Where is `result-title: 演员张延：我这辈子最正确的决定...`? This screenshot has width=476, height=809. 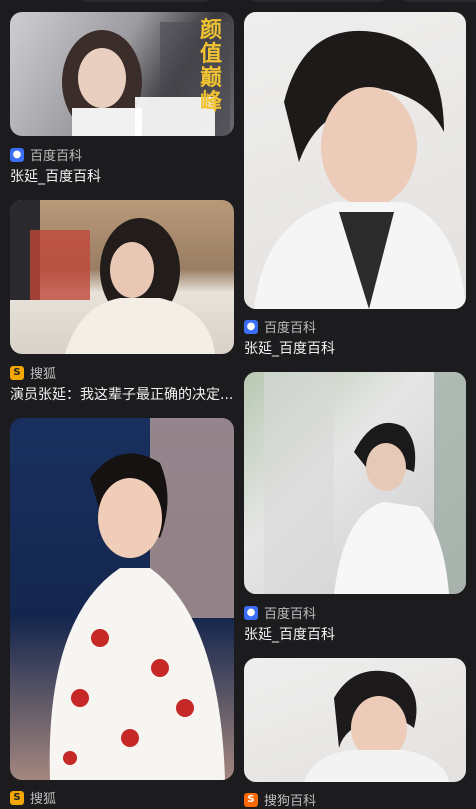 result-title: 演员张延：我这辈子最正确的决定... is located at coordinates (122, 394).